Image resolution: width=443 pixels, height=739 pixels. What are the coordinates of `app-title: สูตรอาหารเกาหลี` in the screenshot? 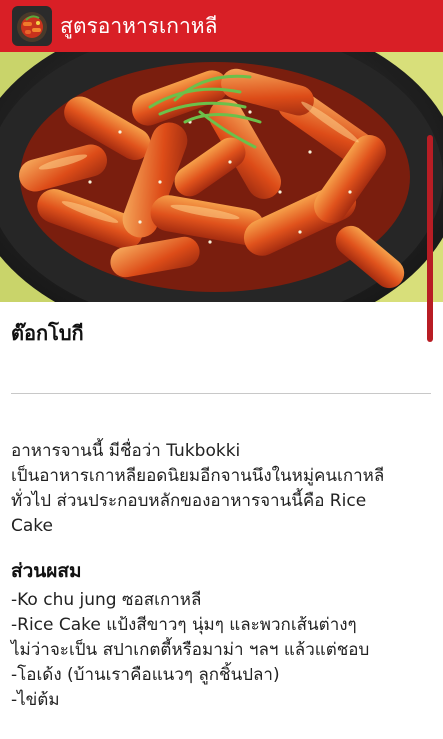 It's located at (139, 25).